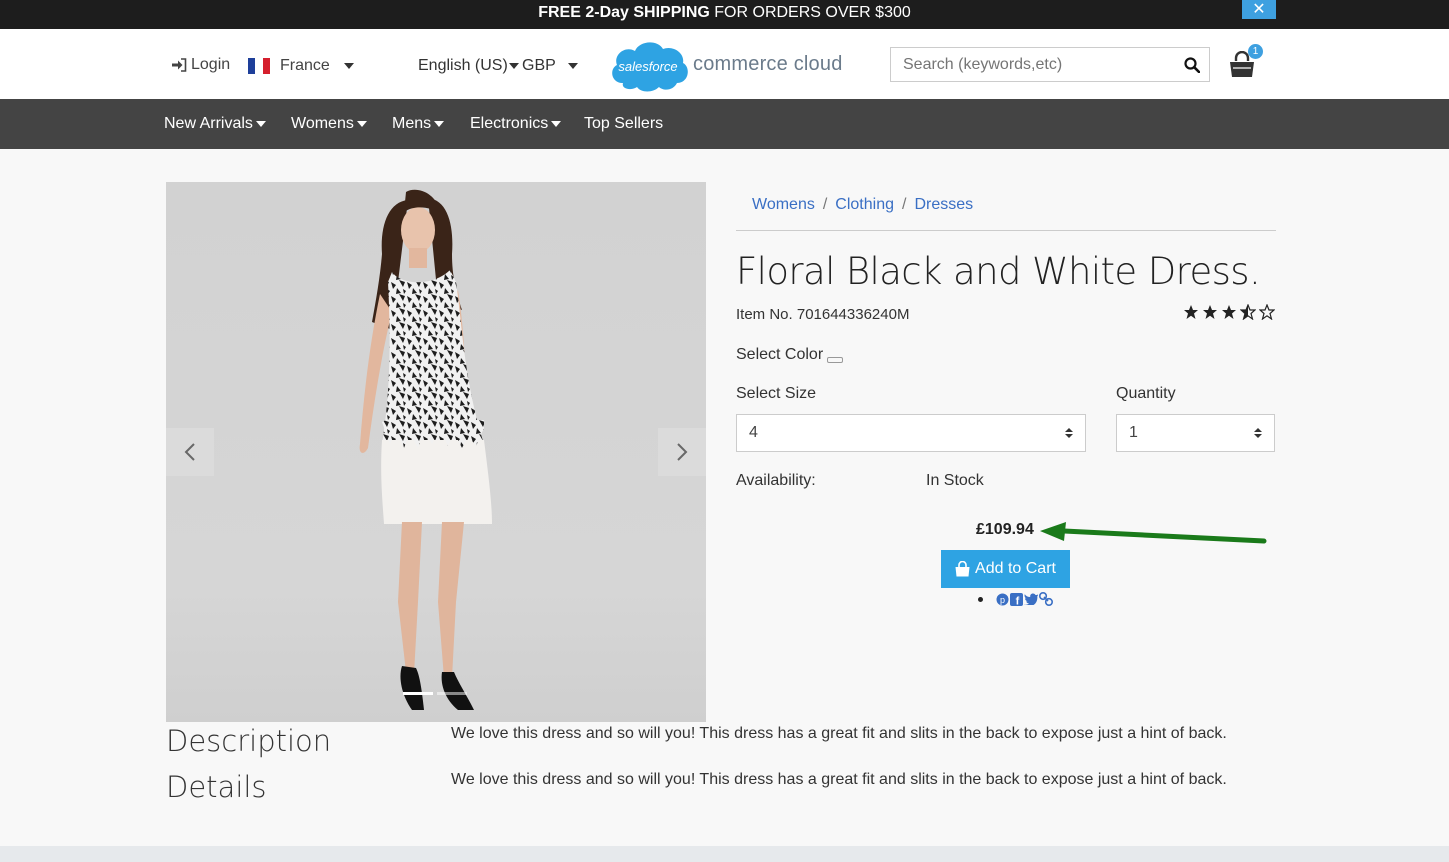  Describe the element at coordinates (1033, 64) in the screenshot. I see `search-input` at that location.